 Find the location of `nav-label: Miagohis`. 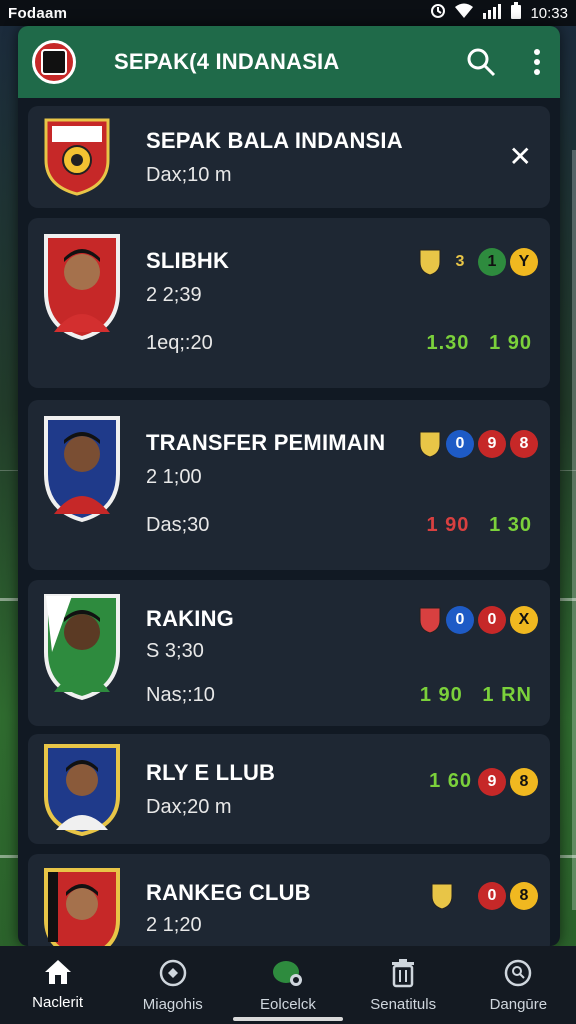

nav-label: Miagohis is located at coordinates (172, 1004).